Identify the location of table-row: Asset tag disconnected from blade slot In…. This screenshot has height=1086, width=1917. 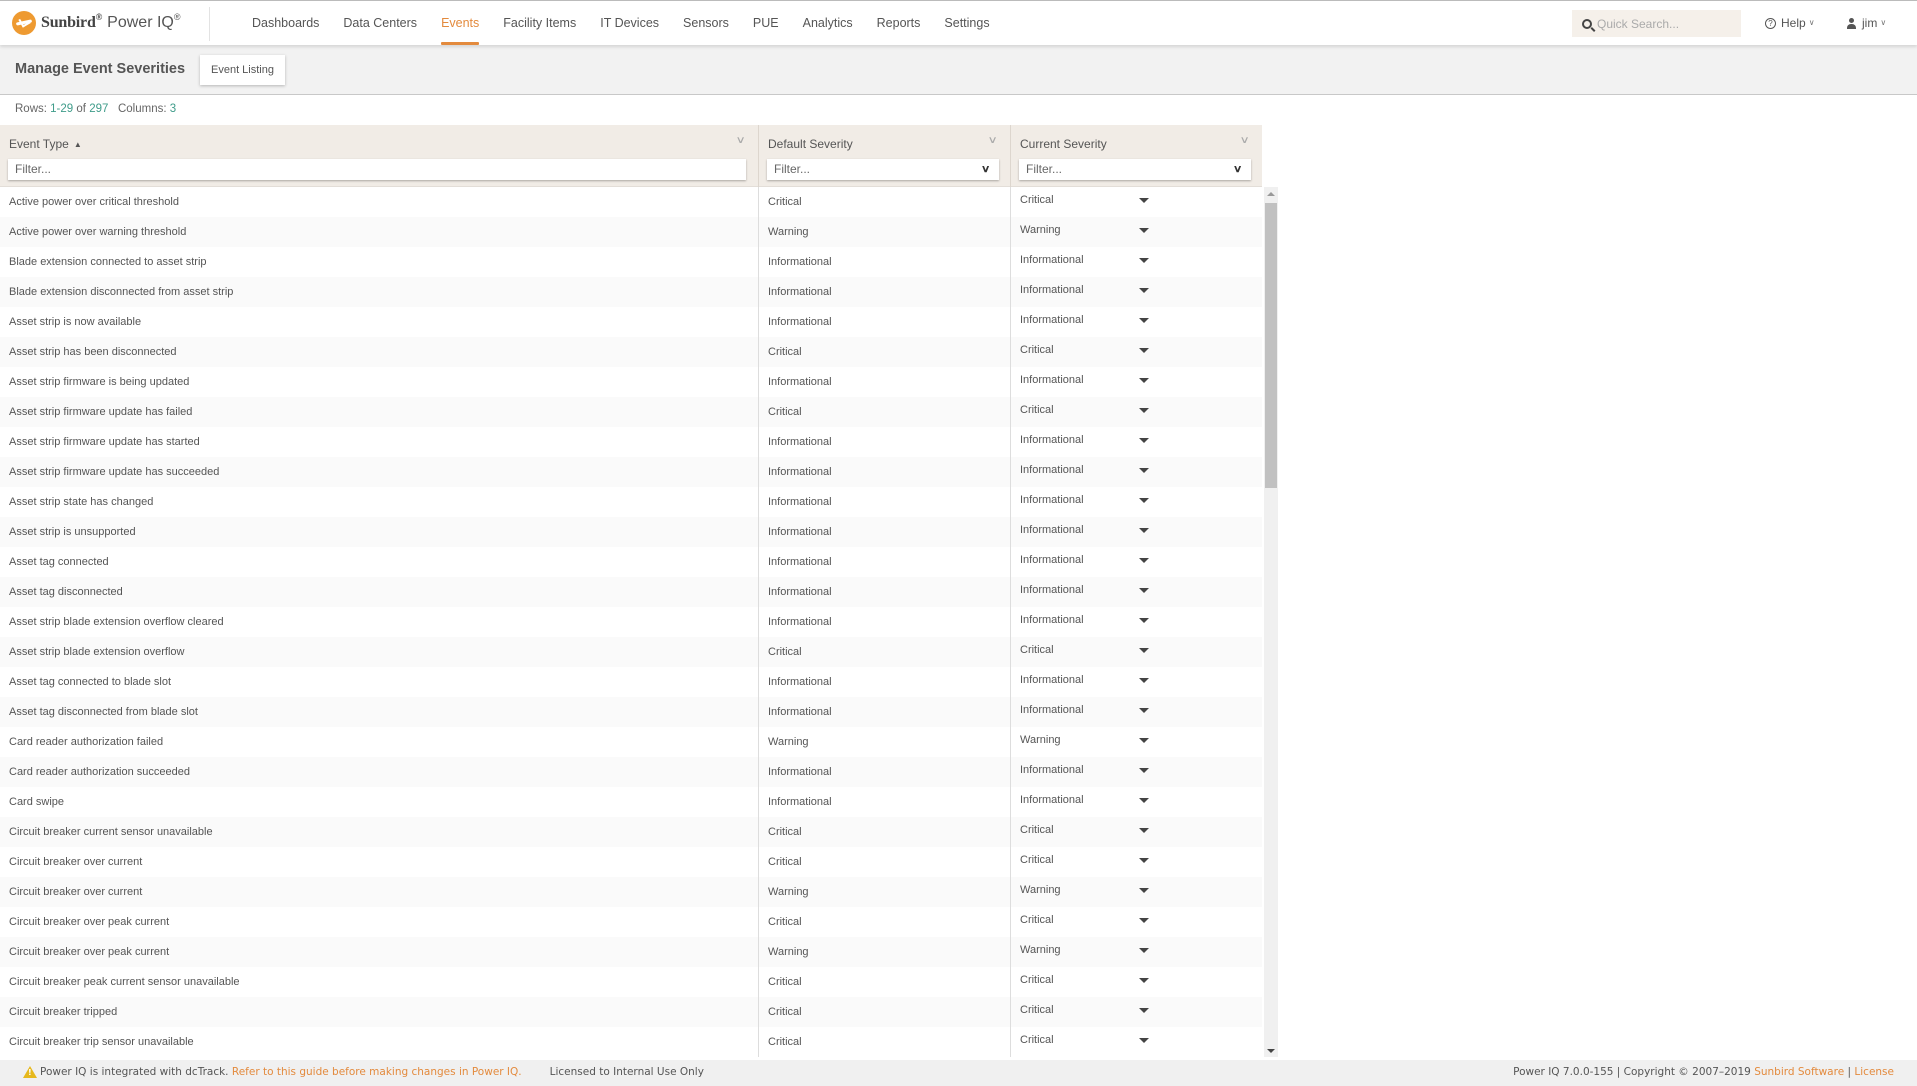
(631, 712).